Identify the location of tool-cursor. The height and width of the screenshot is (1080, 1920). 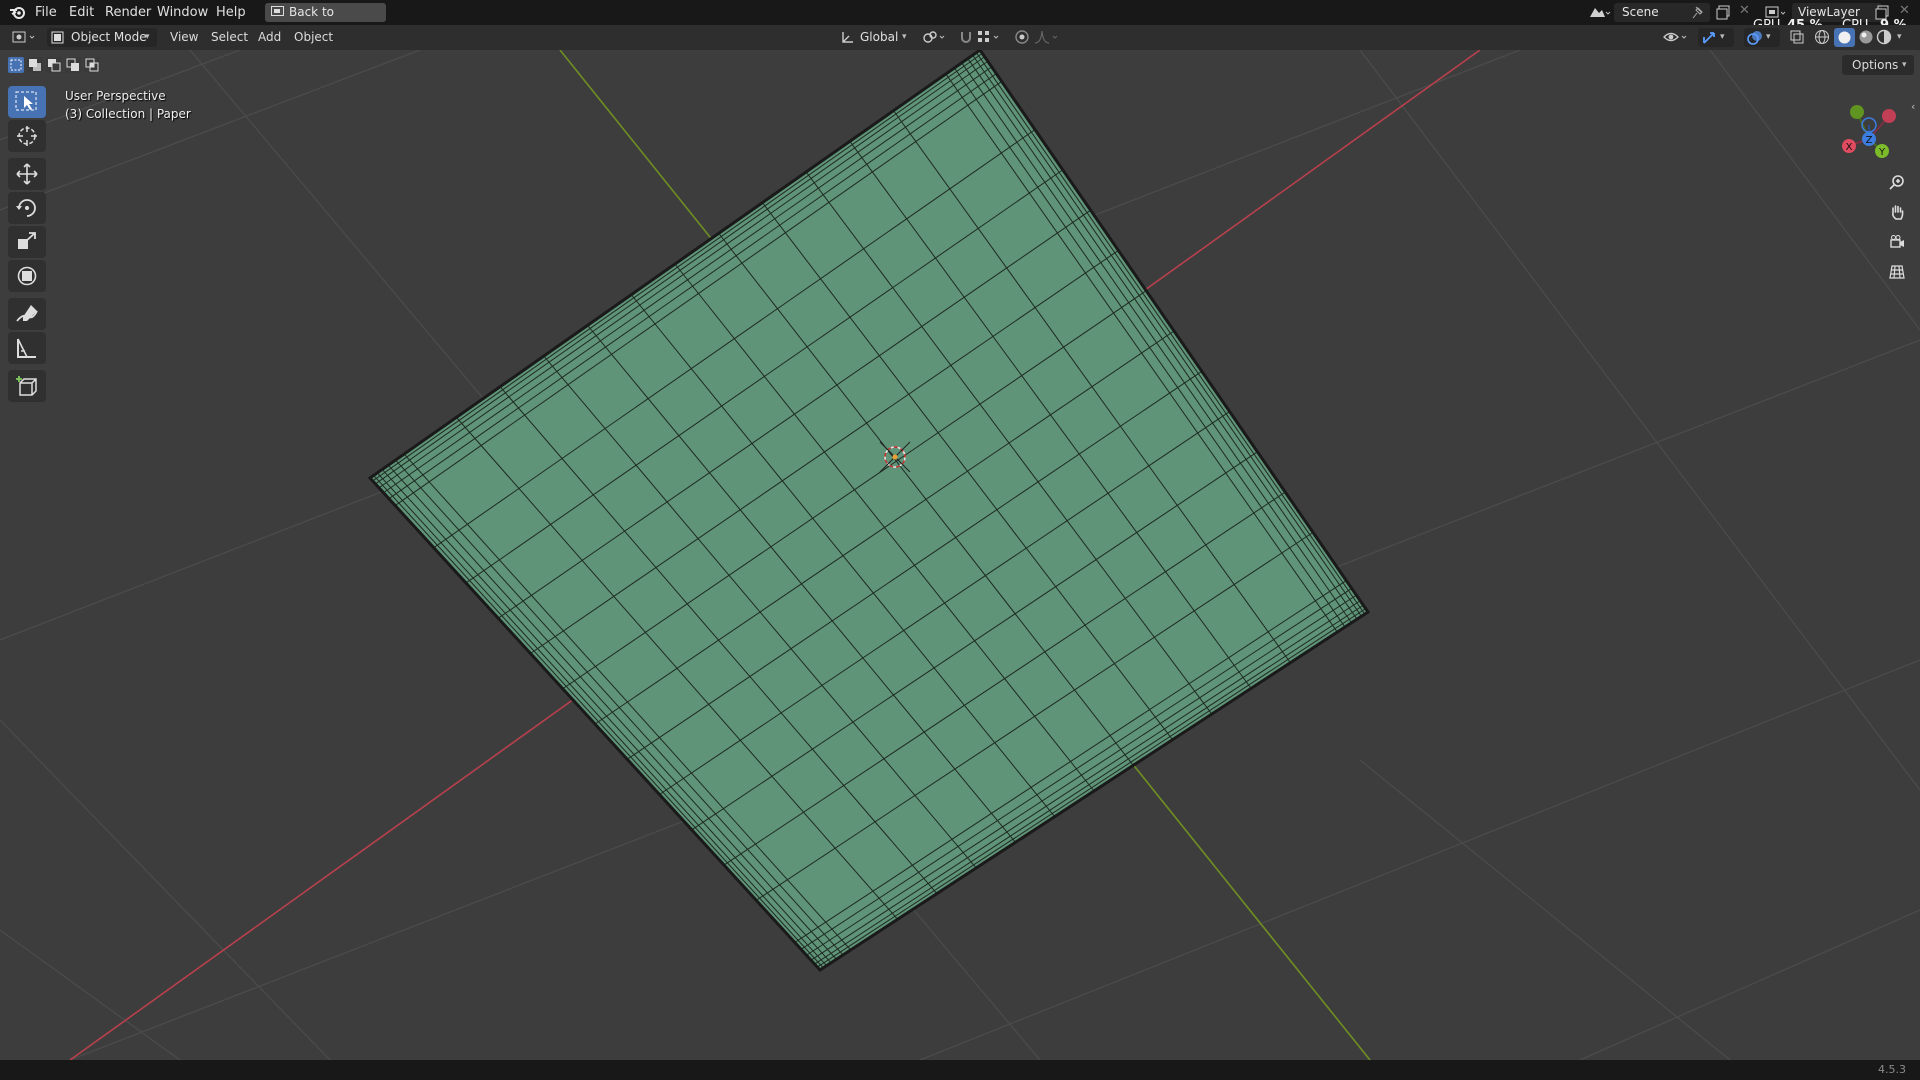
(27, 136).